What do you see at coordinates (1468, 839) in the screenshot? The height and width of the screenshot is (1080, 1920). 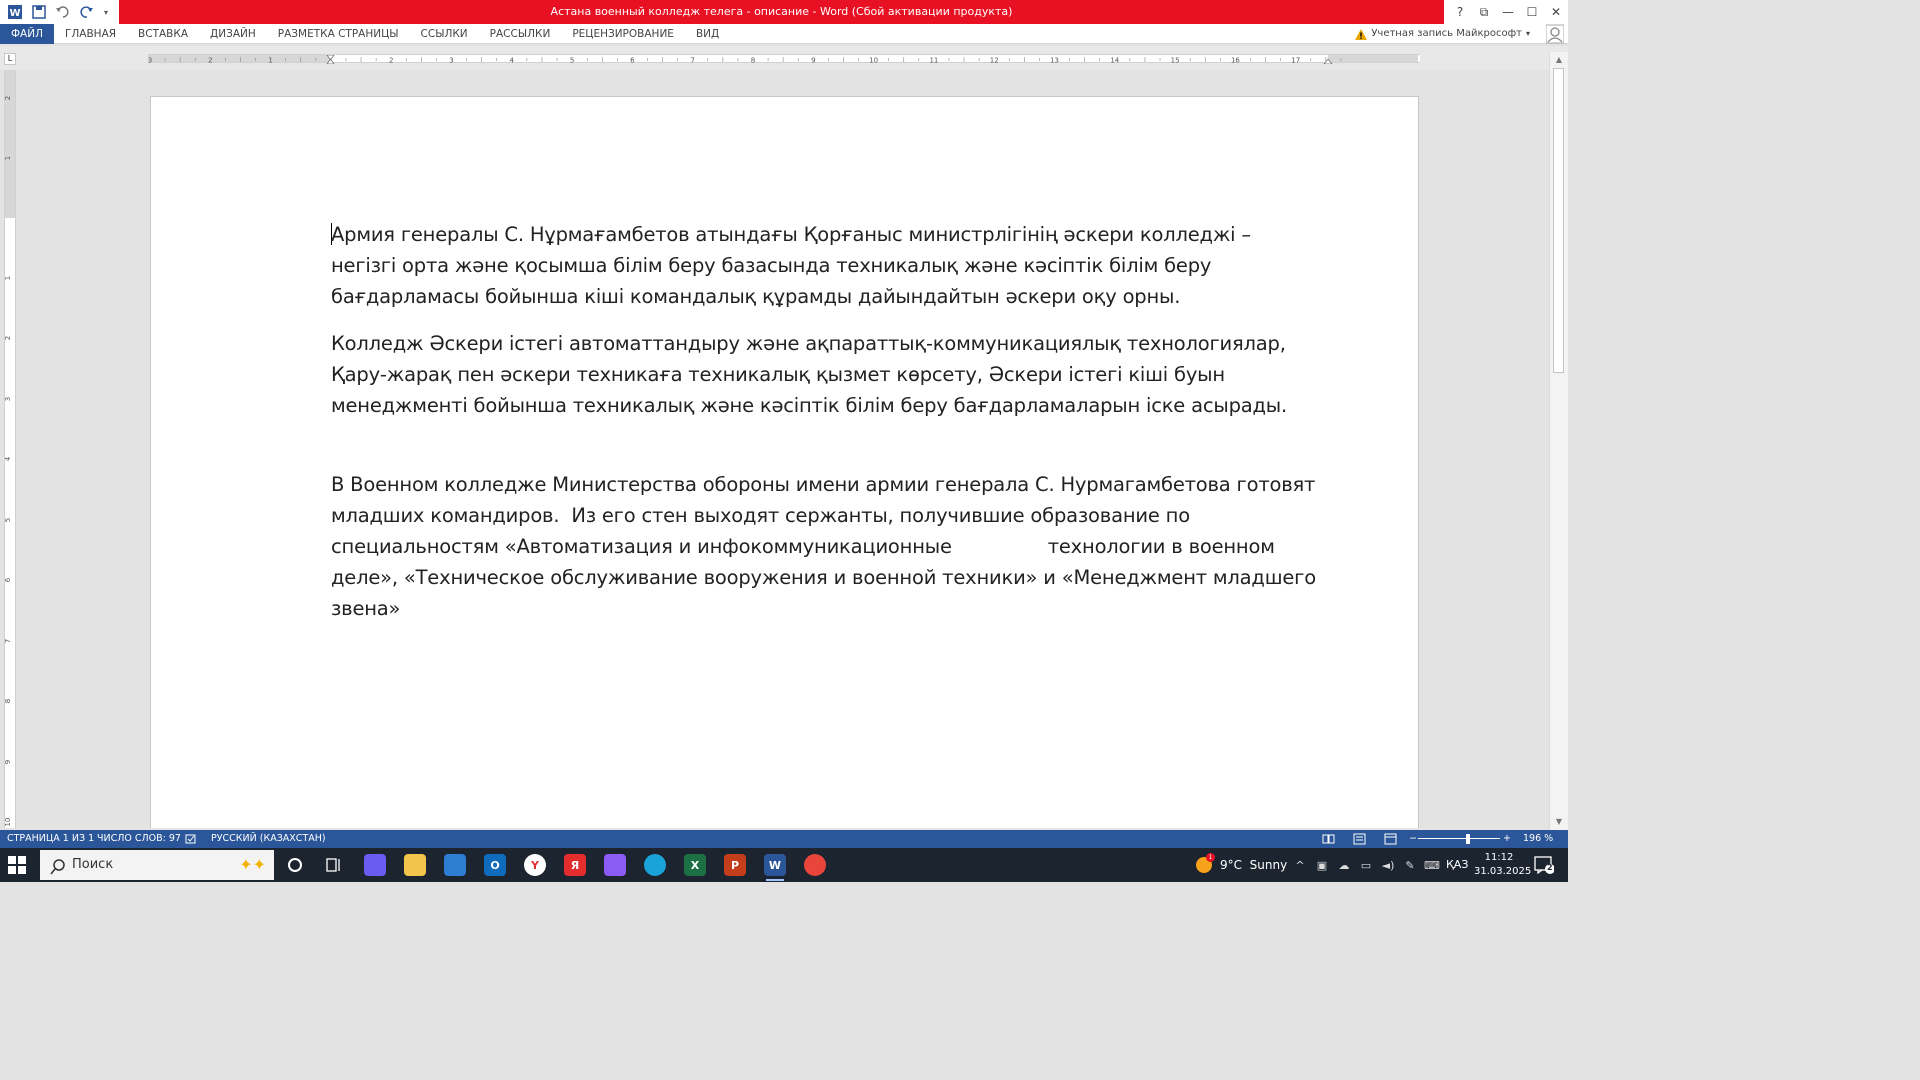 I see `zoom-slider-knob` at bounding box center [1468, 839].